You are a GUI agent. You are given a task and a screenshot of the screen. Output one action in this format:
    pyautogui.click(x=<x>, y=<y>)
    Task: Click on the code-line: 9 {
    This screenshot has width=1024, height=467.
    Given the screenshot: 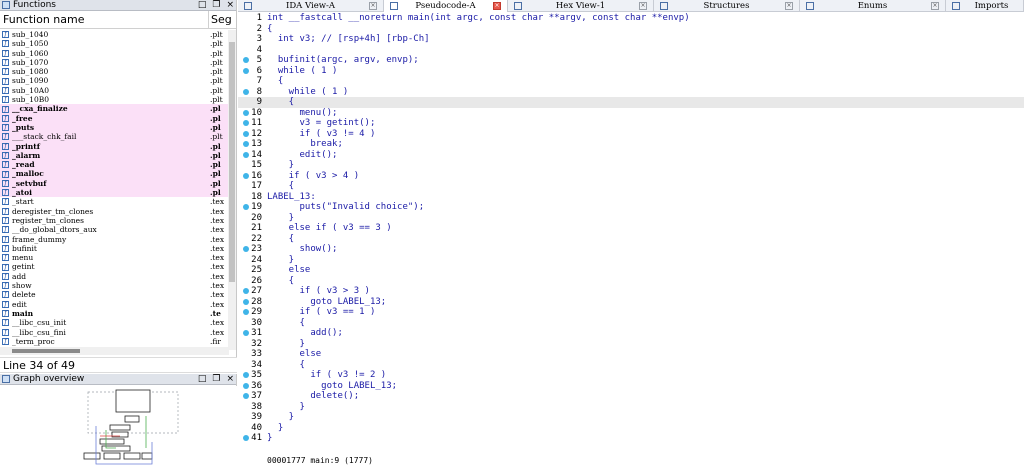 What is the action you would take?
    pyautogui.click(x=631, y=102)
    